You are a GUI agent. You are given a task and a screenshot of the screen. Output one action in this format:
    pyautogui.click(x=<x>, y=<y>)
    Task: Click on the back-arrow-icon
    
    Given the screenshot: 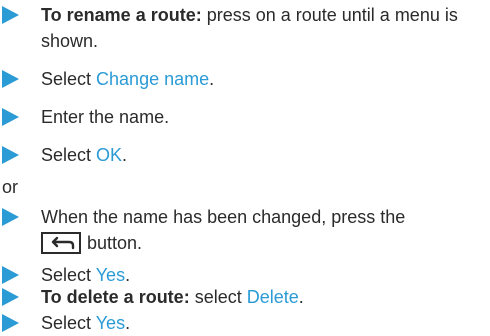 What is the action you would take?
    pyautogui.click(x=63, y=243)
    